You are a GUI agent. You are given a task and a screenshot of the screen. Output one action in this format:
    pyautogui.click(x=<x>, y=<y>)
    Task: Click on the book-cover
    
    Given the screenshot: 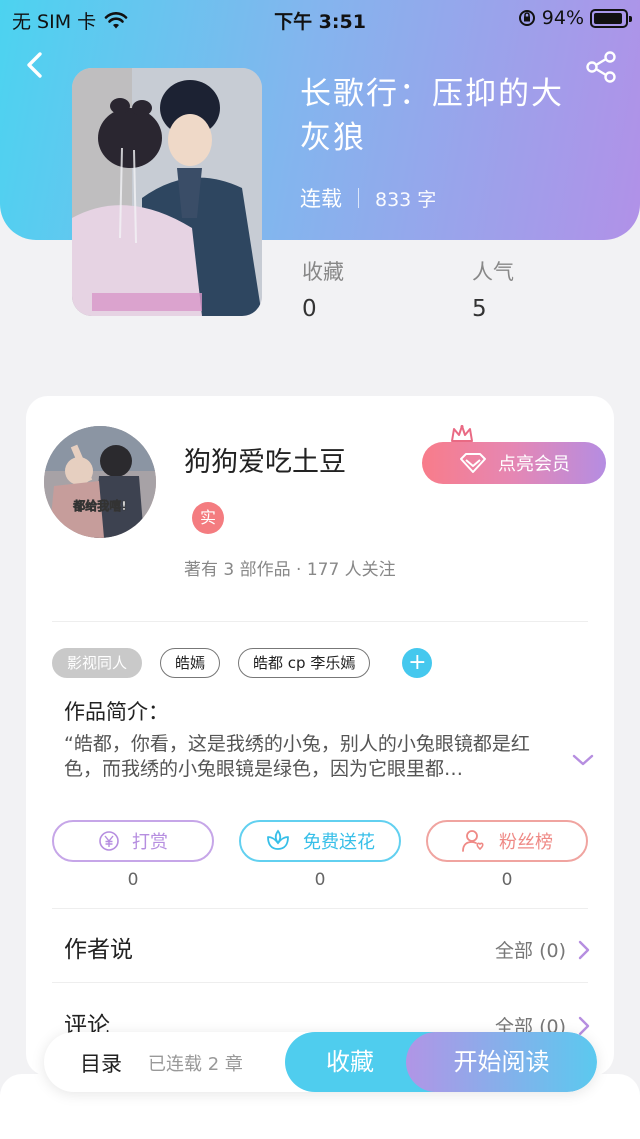 What is the action you would take?
    pyautogui.click(x=167, y=192)
    